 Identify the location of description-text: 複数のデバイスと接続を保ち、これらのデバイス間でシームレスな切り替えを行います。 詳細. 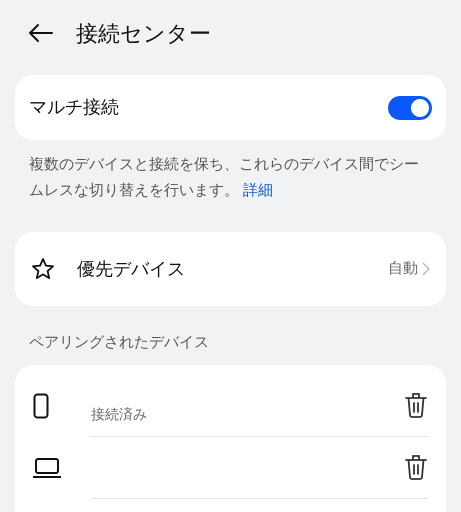
(224, 178).